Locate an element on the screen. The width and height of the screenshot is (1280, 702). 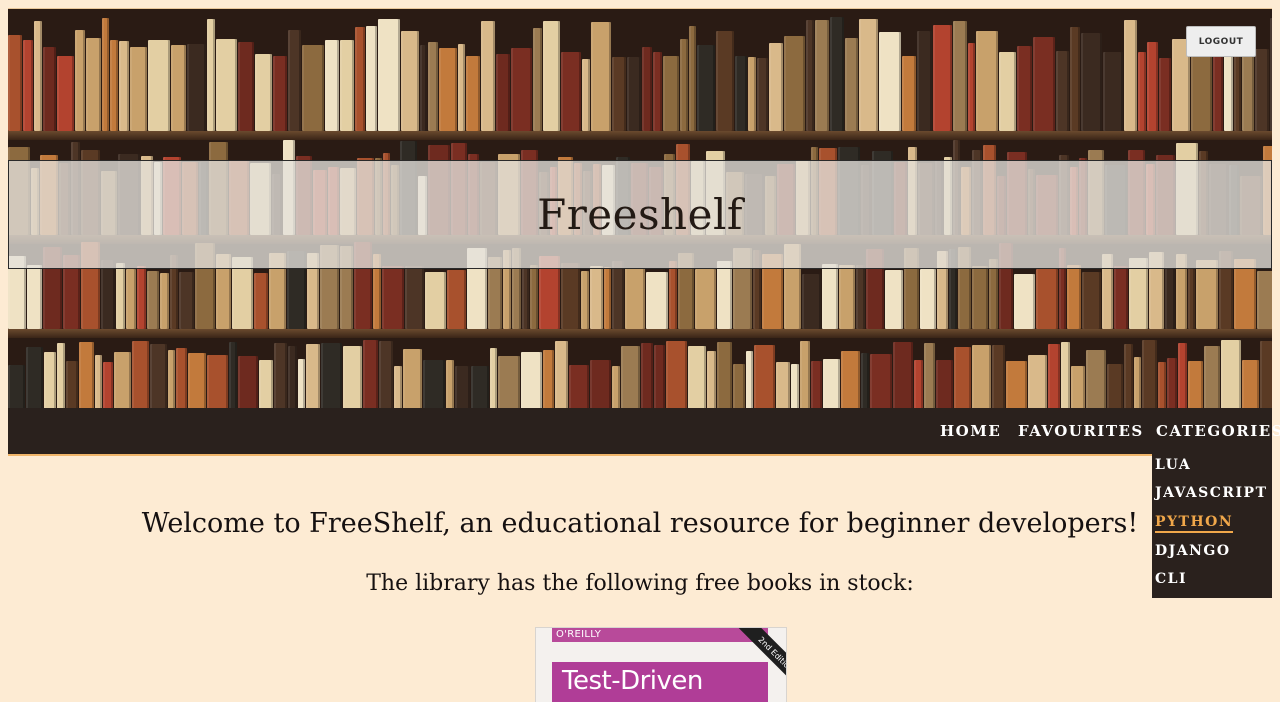
nav-favourites: FAVOURITES is located at coordinates (1081, 431).